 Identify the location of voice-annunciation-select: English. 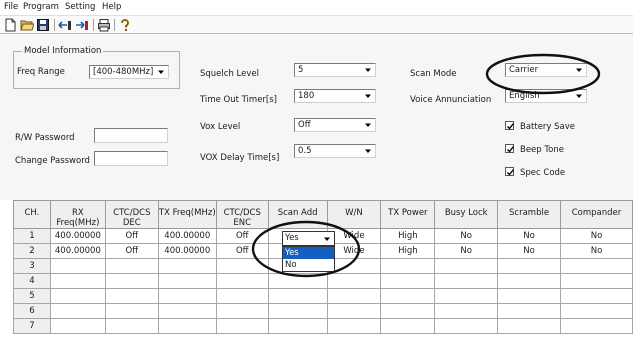
(546, 96).